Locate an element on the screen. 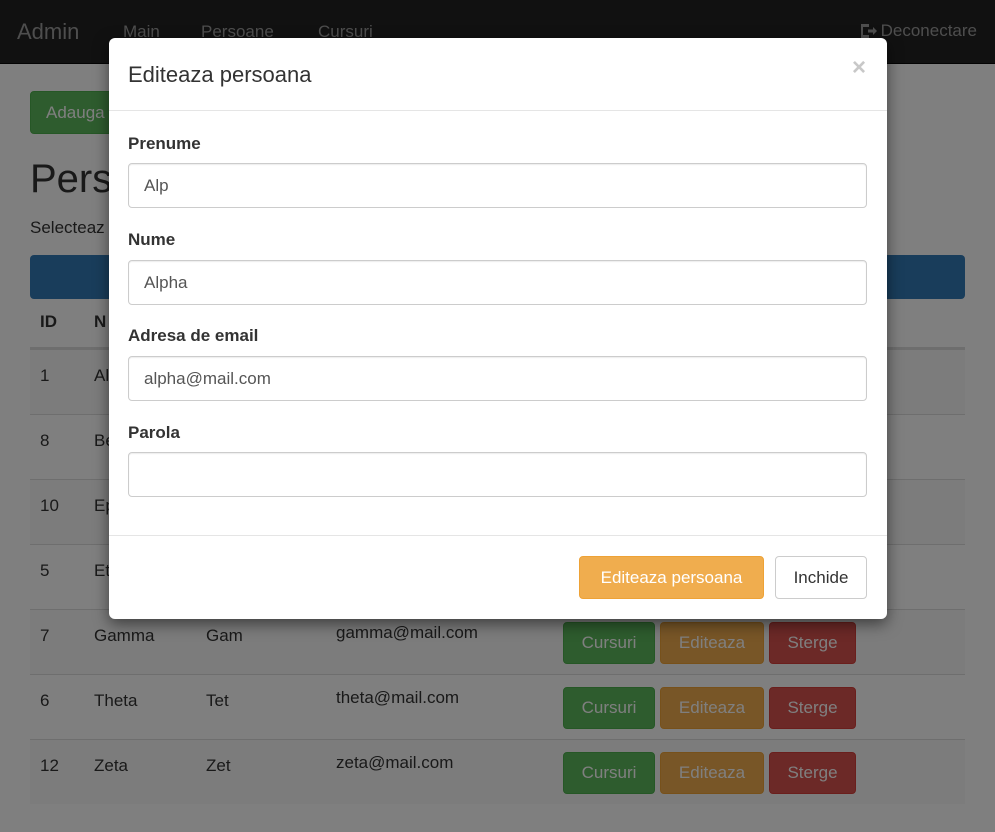 Image resolution: width=995 pixels, height=832 pixels. close-icon: × is located at coordinates (859, 68).